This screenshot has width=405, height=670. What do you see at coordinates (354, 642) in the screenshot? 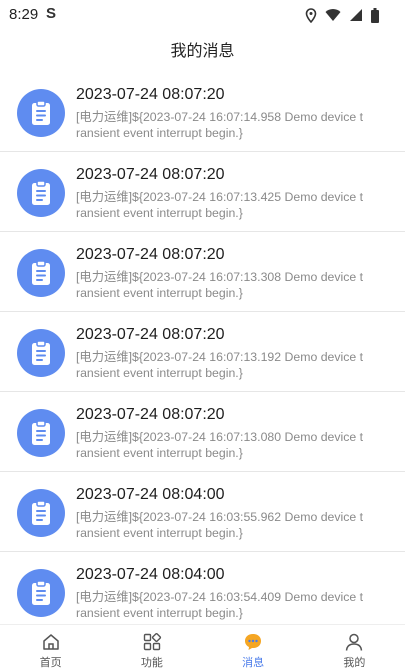
I see `user-icon` at bounding box center [354, 642].